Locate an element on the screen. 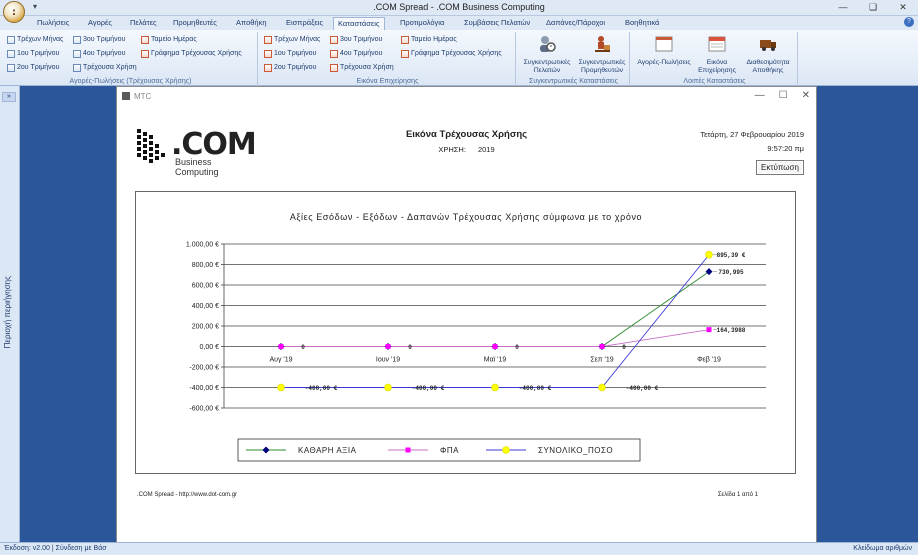 The height and width of the screenshot is (555, 918). g1-current-month-button: Τρέχων Μήνας is located at coordinates (35, 39).